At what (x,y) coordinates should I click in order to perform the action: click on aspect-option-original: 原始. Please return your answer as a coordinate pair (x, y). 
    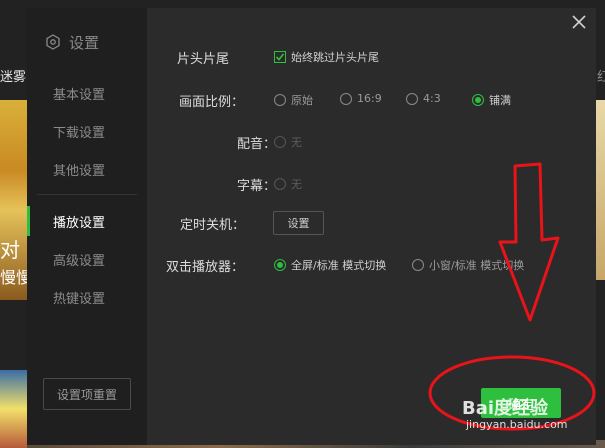
    Looking at the image, I should click on (293, 100).